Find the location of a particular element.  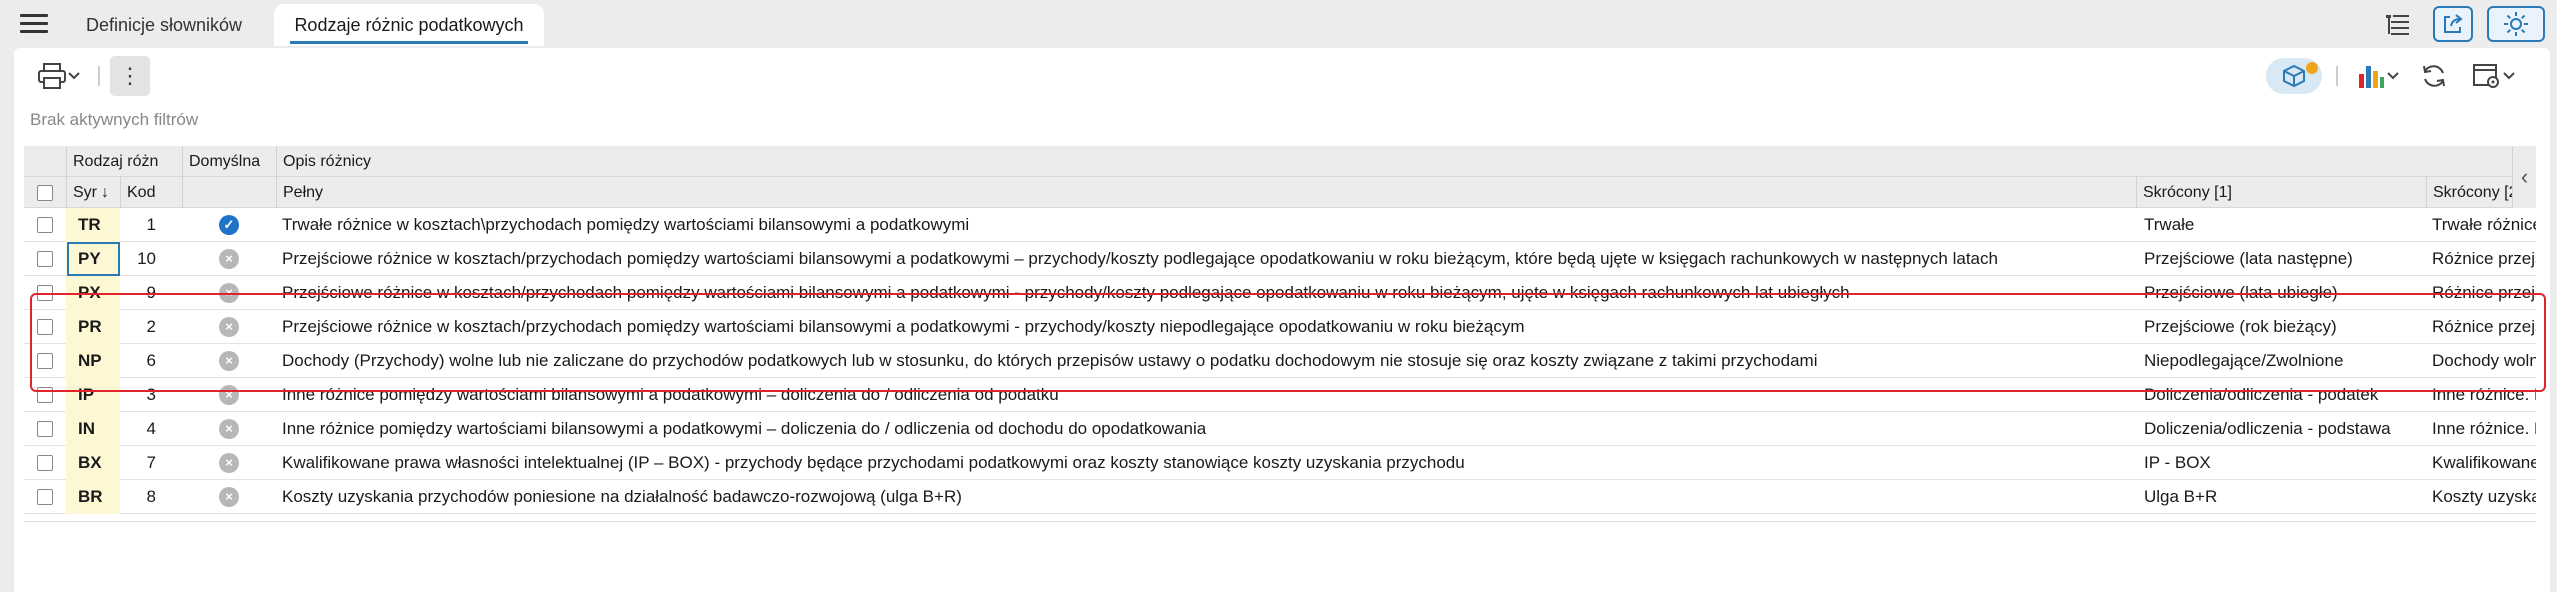

column-header-domyslna: Domyślna is located at coordinates (229, 161).